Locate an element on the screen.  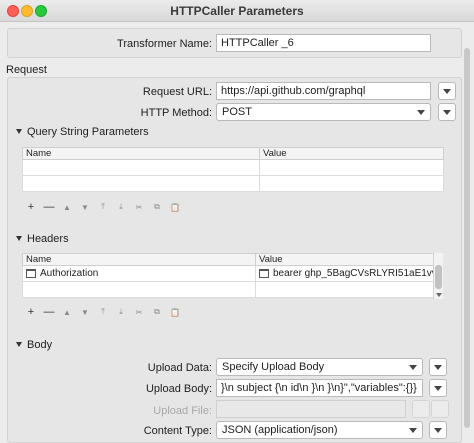
upload-file-input is located at coordinates (311, 409).